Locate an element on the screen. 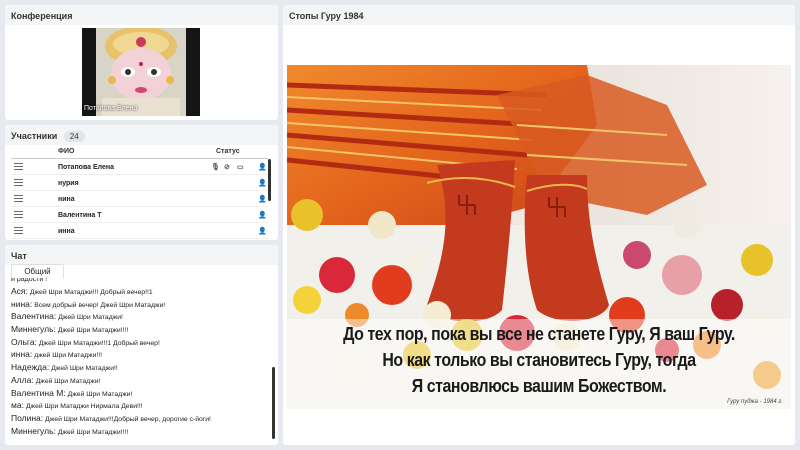 The width and height of the screenshot is (800, 450). chat-text: Джей Шри Матаджи Нирмала Деви!!! is located at coordinates (84, 407).